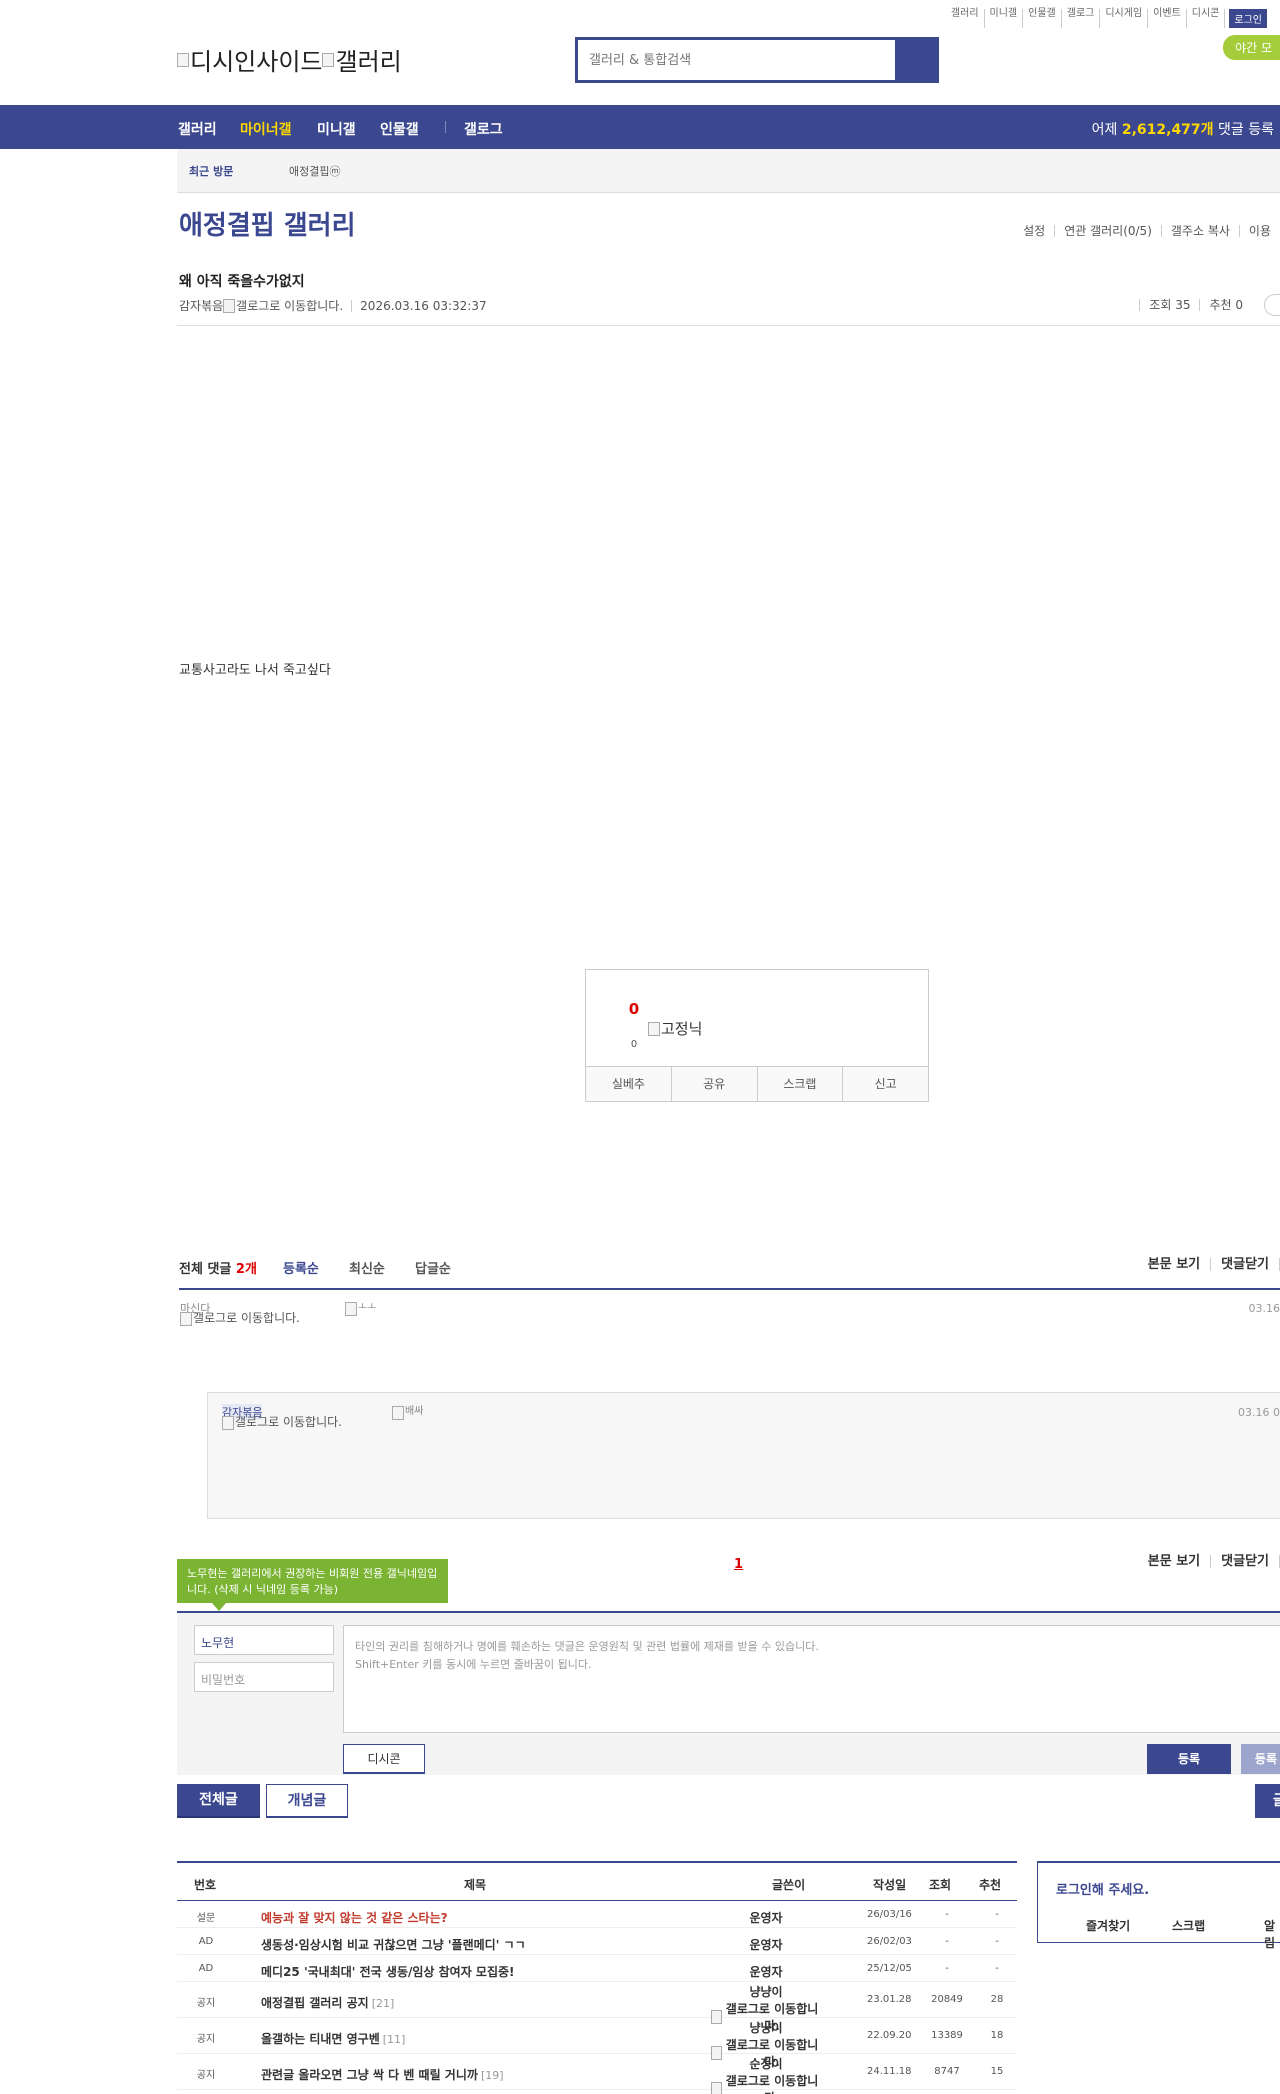  What do you see at coordinates (1108, 231) in the screenshot?
I see `related-gallery-link: 연관 갤러리(0/5)` at bounding box center [1108, 231].